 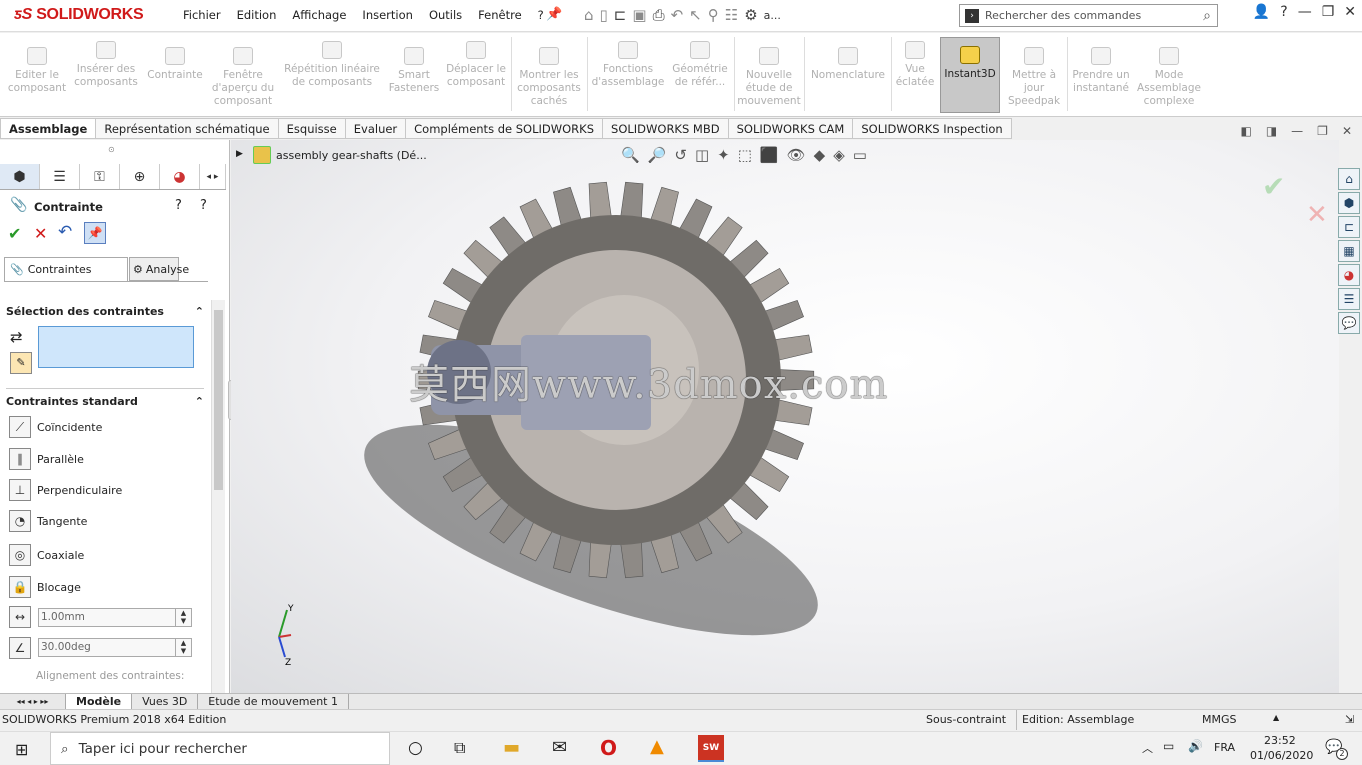 What do you see at coordinates (199, 401) in the screenshot?
I see `collapse-chevron-icon: ⌃` at bounding box center [199, 401].